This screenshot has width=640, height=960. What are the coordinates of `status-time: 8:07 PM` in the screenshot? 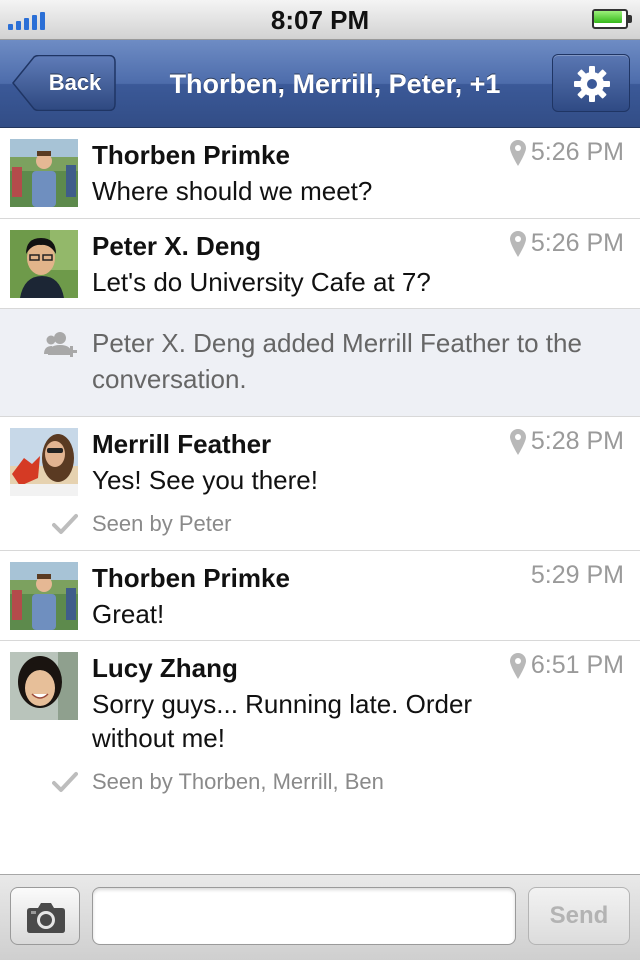 It's located at (320, 20).